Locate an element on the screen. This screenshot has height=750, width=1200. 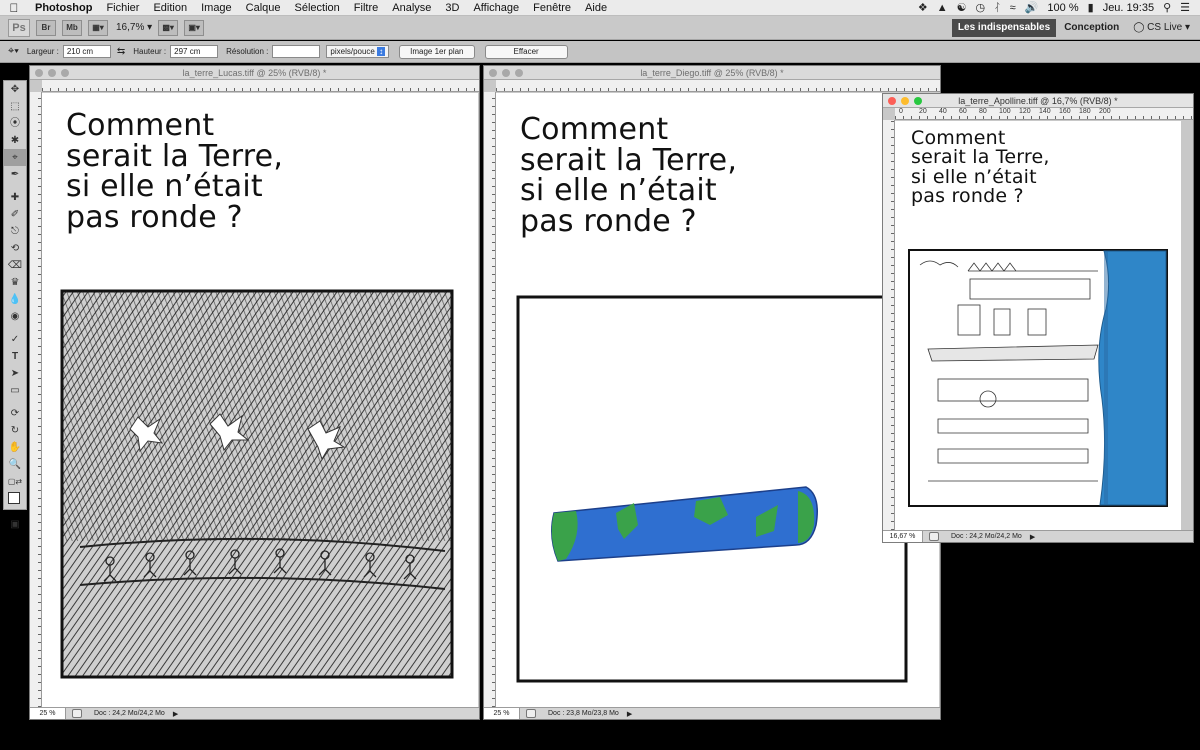
swap-dimensions-icon: ⇆ is located at coordinates (121, 51).